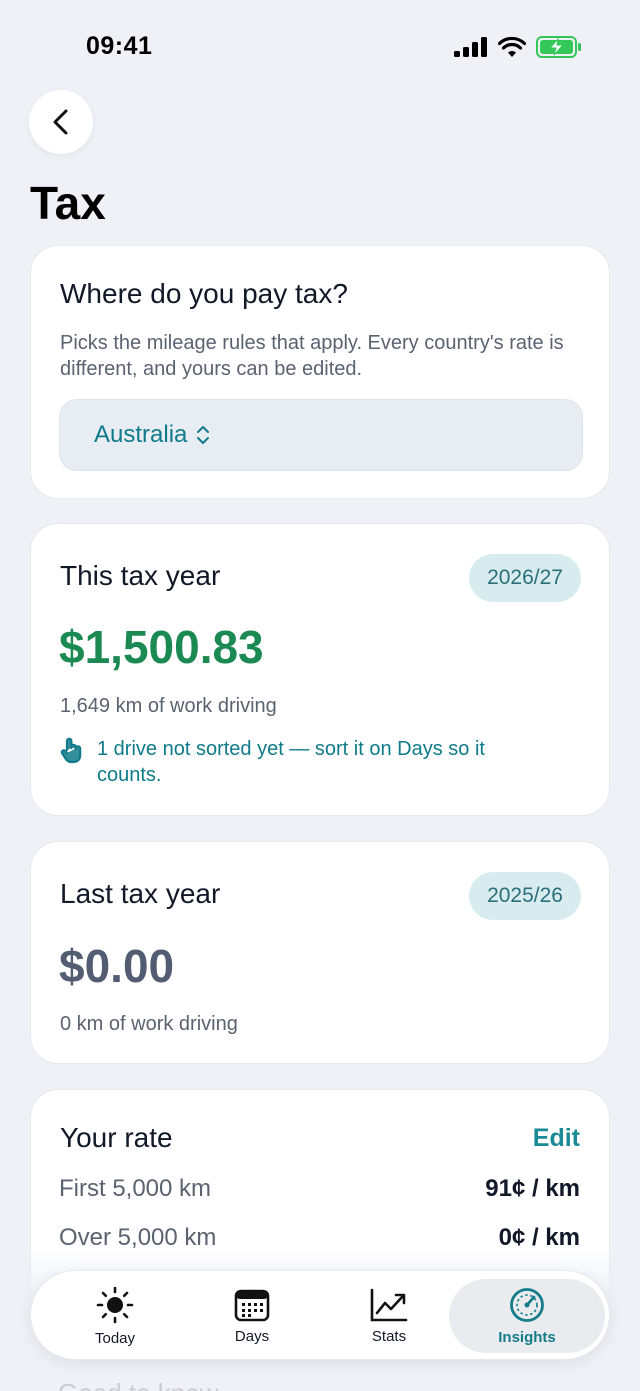 The width and height of the screenshot is (640, 1391). Describe the element at coordinates (532, 1188) in the screenshot. I see `rate-row-value: 91¢ / km` at that location.